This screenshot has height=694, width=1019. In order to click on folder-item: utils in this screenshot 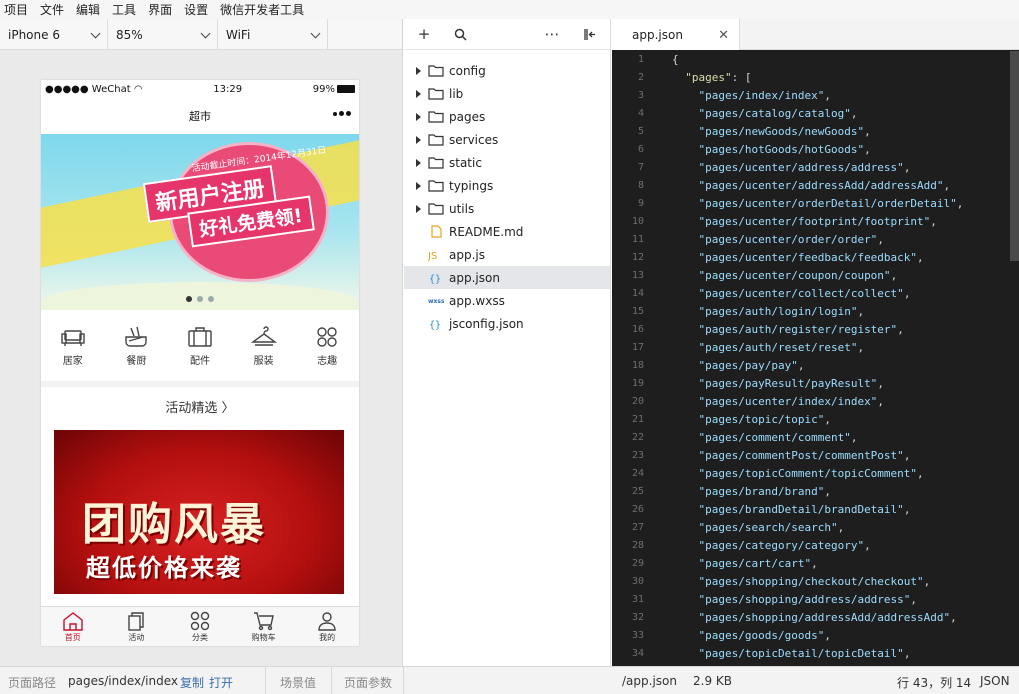, I will do `click(507, 208)`.